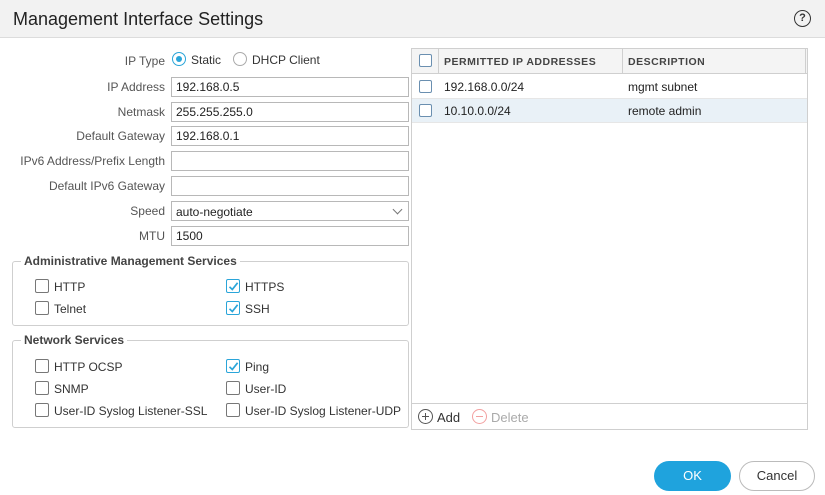 This screenshot has height=495, width=825. Describe the element at coordinates (120, 136) in the screenshot. I see `default-gateway-label: Default Gateway` at that location.